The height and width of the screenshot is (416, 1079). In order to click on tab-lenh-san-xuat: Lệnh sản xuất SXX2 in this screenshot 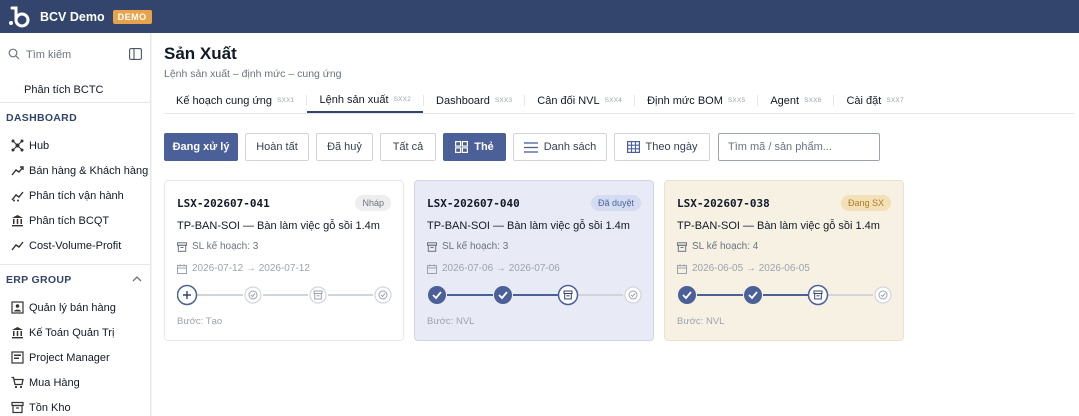, I will do `click(365, 100)`.